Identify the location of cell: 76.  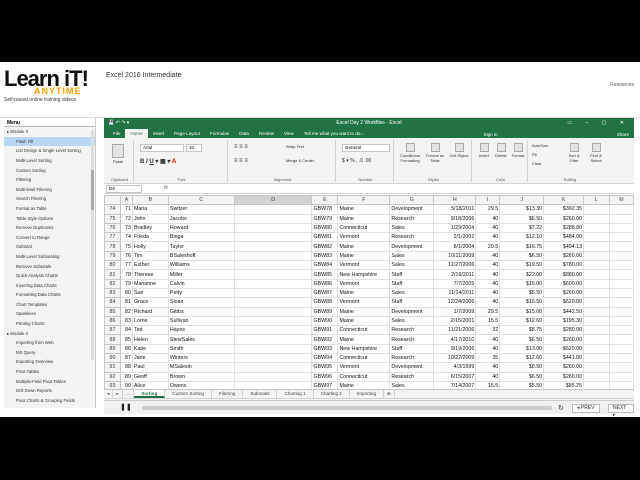
(126, 256).